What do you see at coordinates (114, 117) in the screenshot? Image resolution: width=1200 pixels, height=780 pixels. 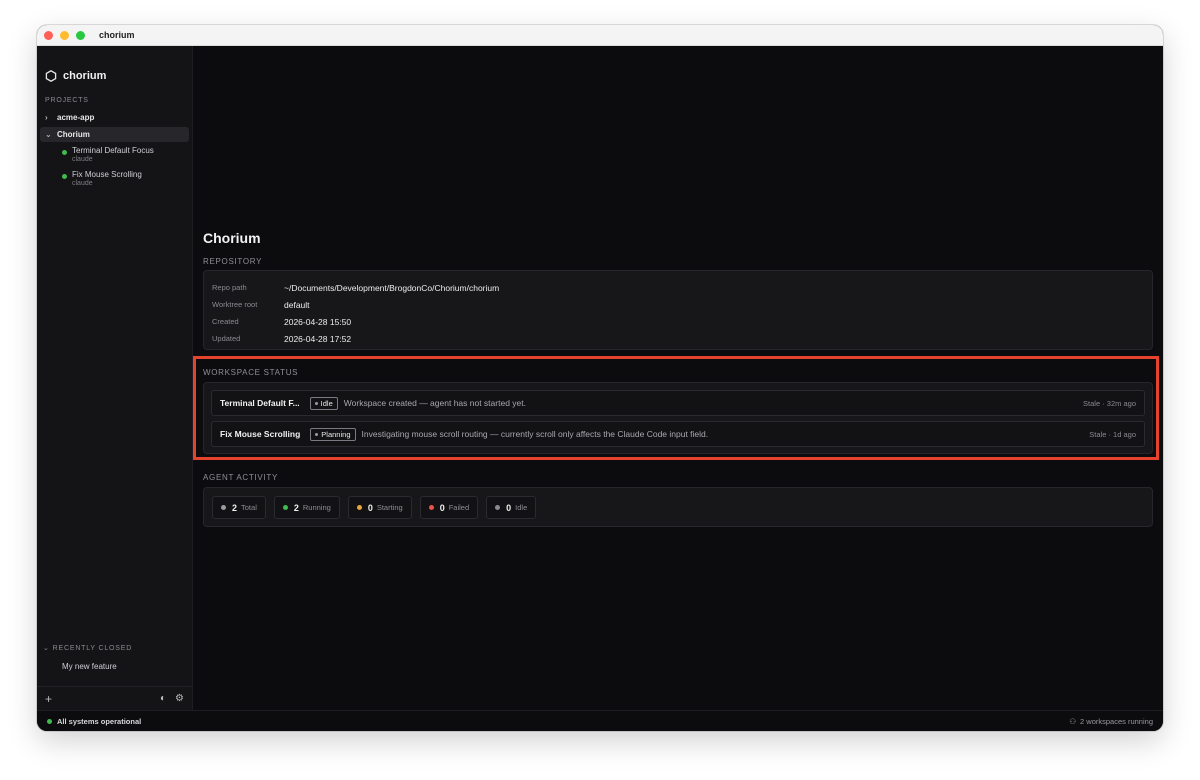 I see `project-acme-app: › acme-app` at bounding box center [114, 117].